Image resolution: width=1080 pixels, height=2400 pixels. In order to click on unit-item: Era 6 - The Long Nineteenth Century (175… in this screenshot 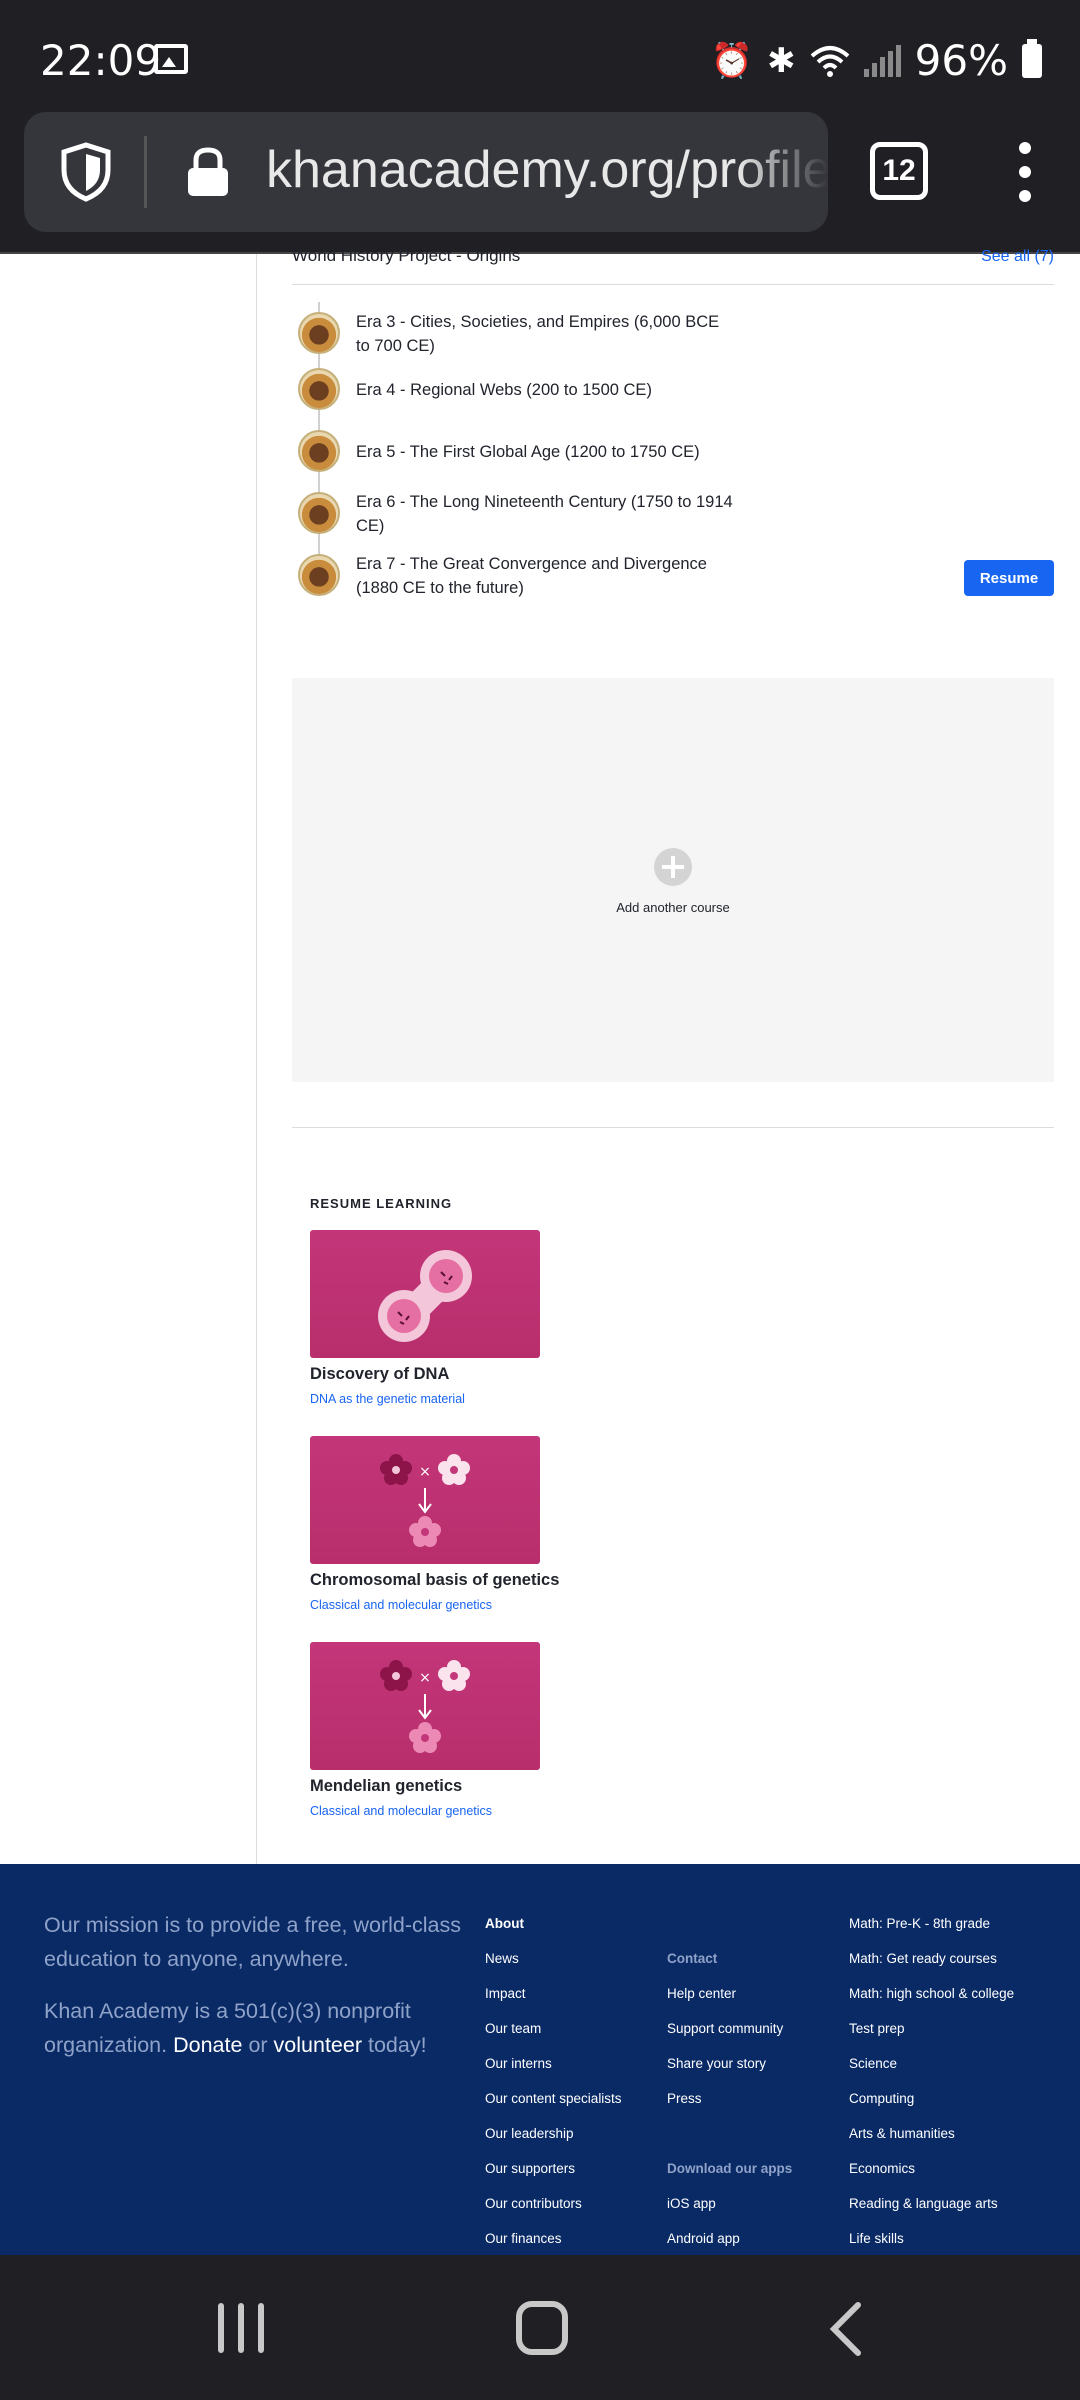, I will do `click(673, 512)`.